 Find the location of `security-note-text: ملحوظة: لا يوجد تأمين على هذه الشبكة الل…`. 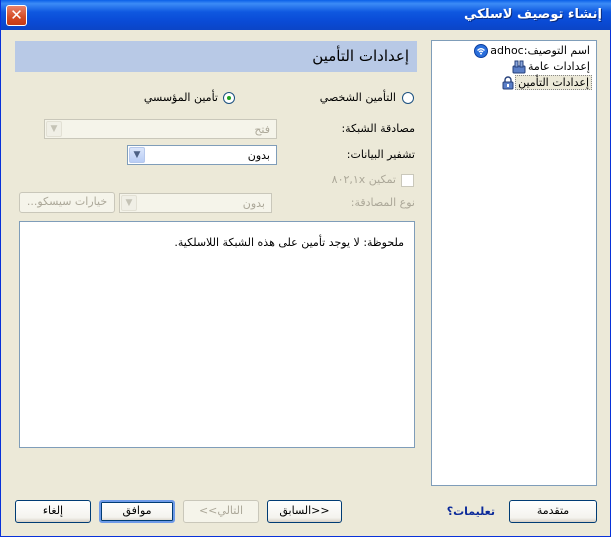

security-note-text: ملحوظة: لا يوجد تأمين على هذه الشبكة الل… is located at coordinates (289, 242).